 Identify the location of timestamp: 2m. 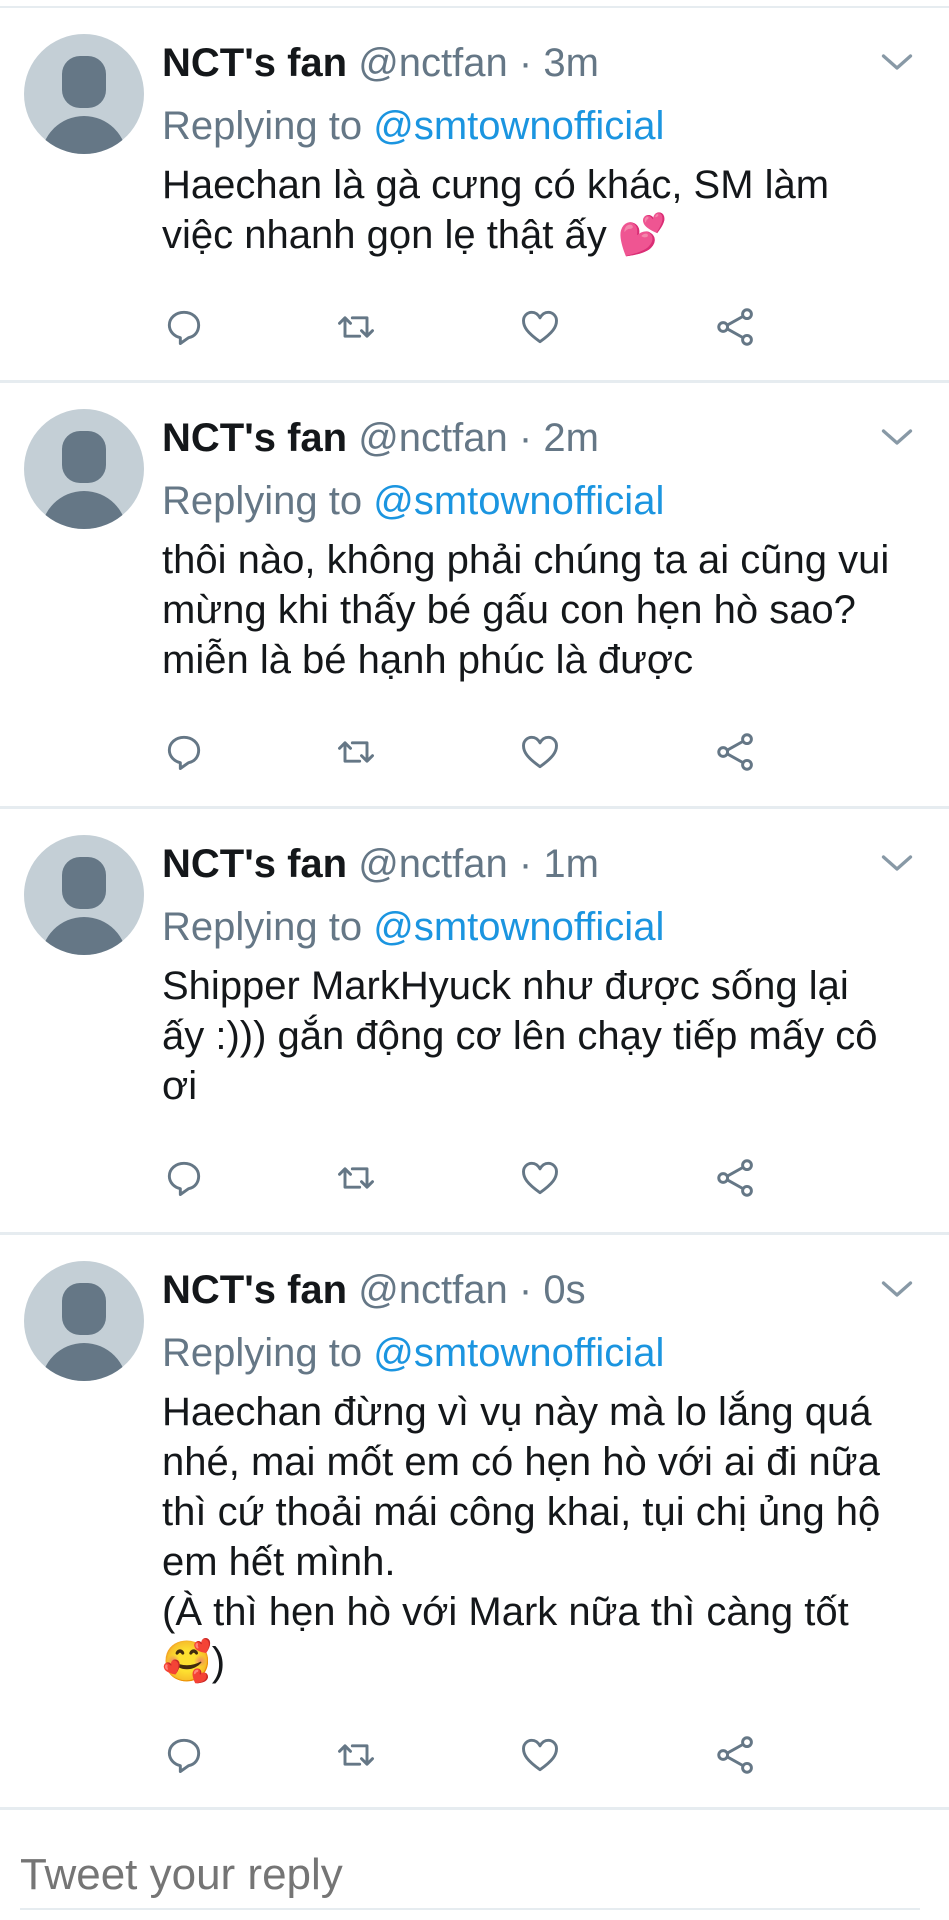
(571, 438).